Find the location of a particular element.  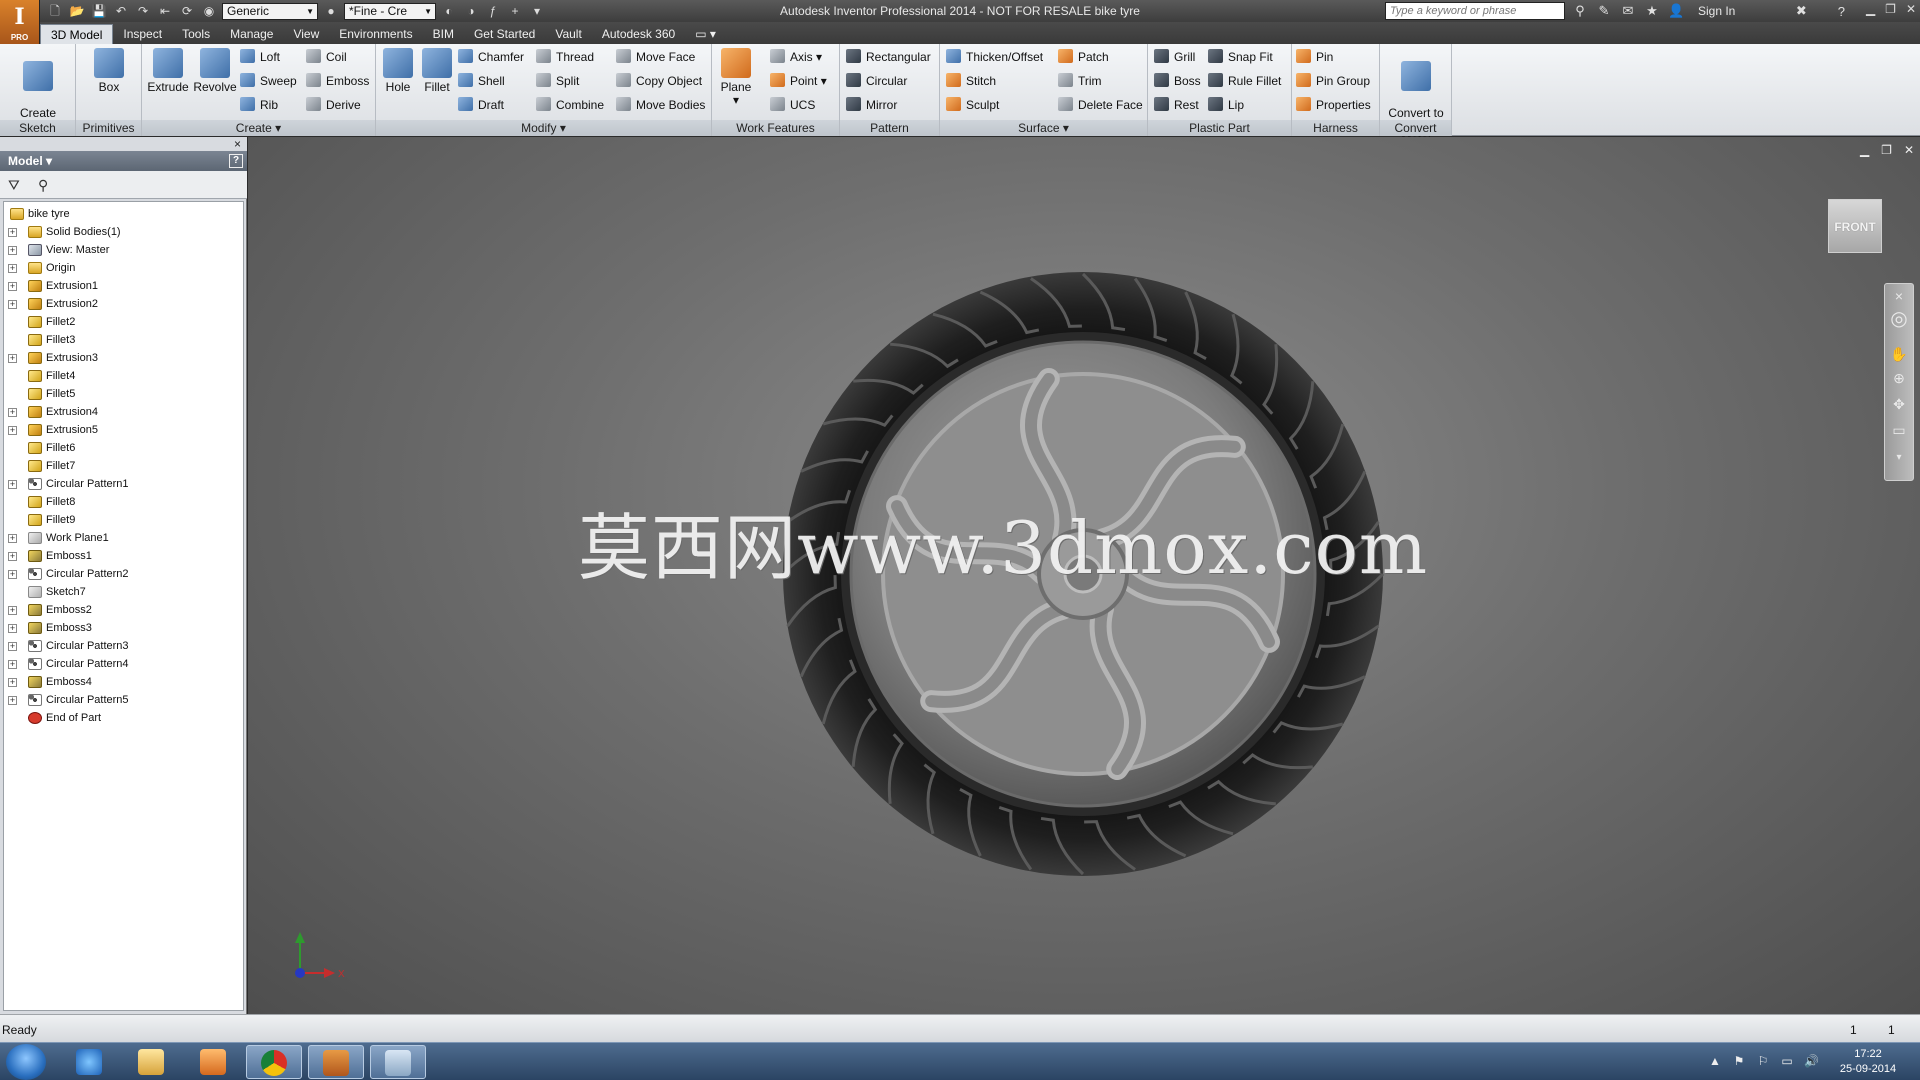

viewport-close-icon: ✕ is located at coordinates (1909, 150).